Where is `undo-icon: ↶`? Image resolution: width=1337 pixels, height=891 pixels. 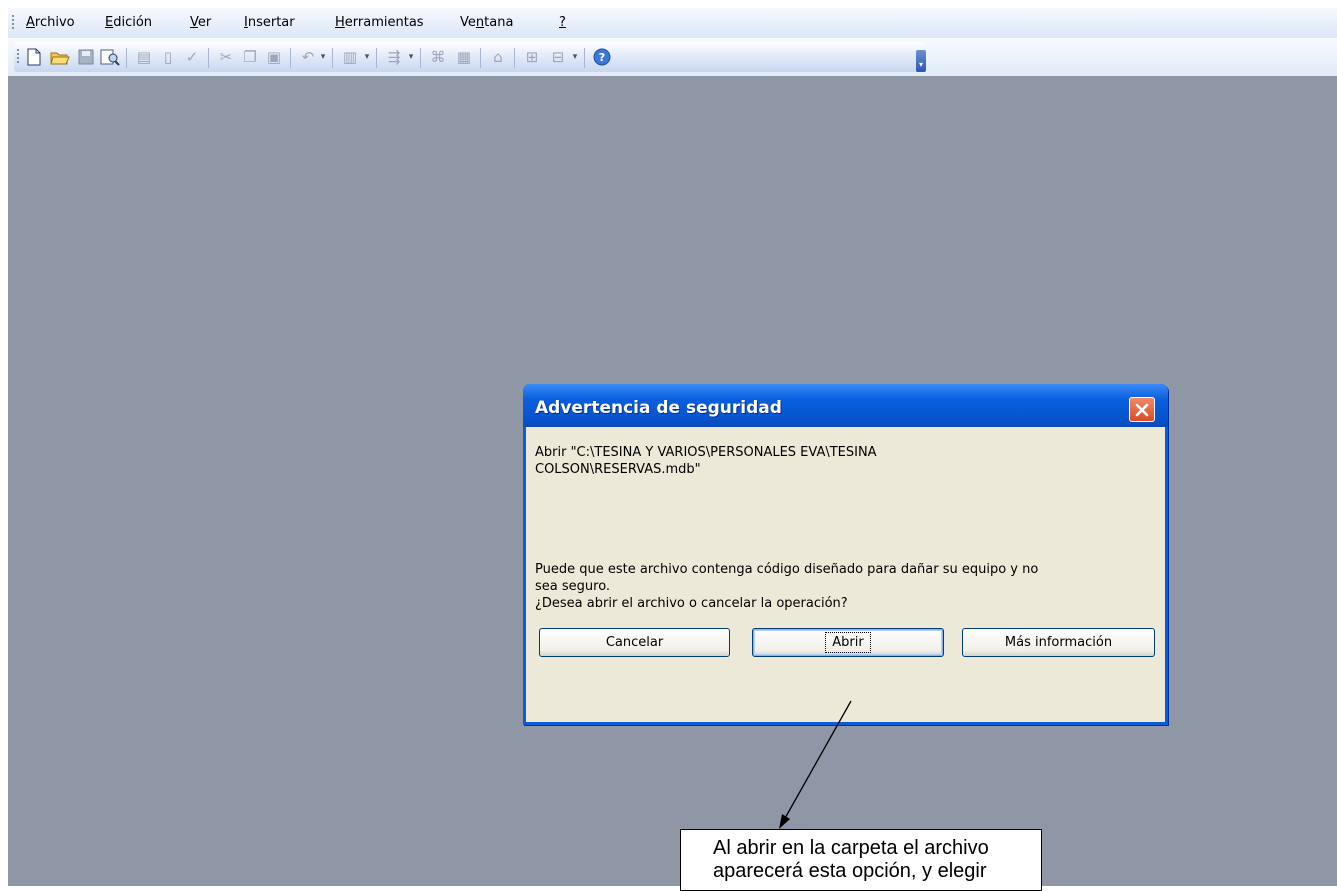 undo-icon: ↶ is located at coordinates (308, 57).